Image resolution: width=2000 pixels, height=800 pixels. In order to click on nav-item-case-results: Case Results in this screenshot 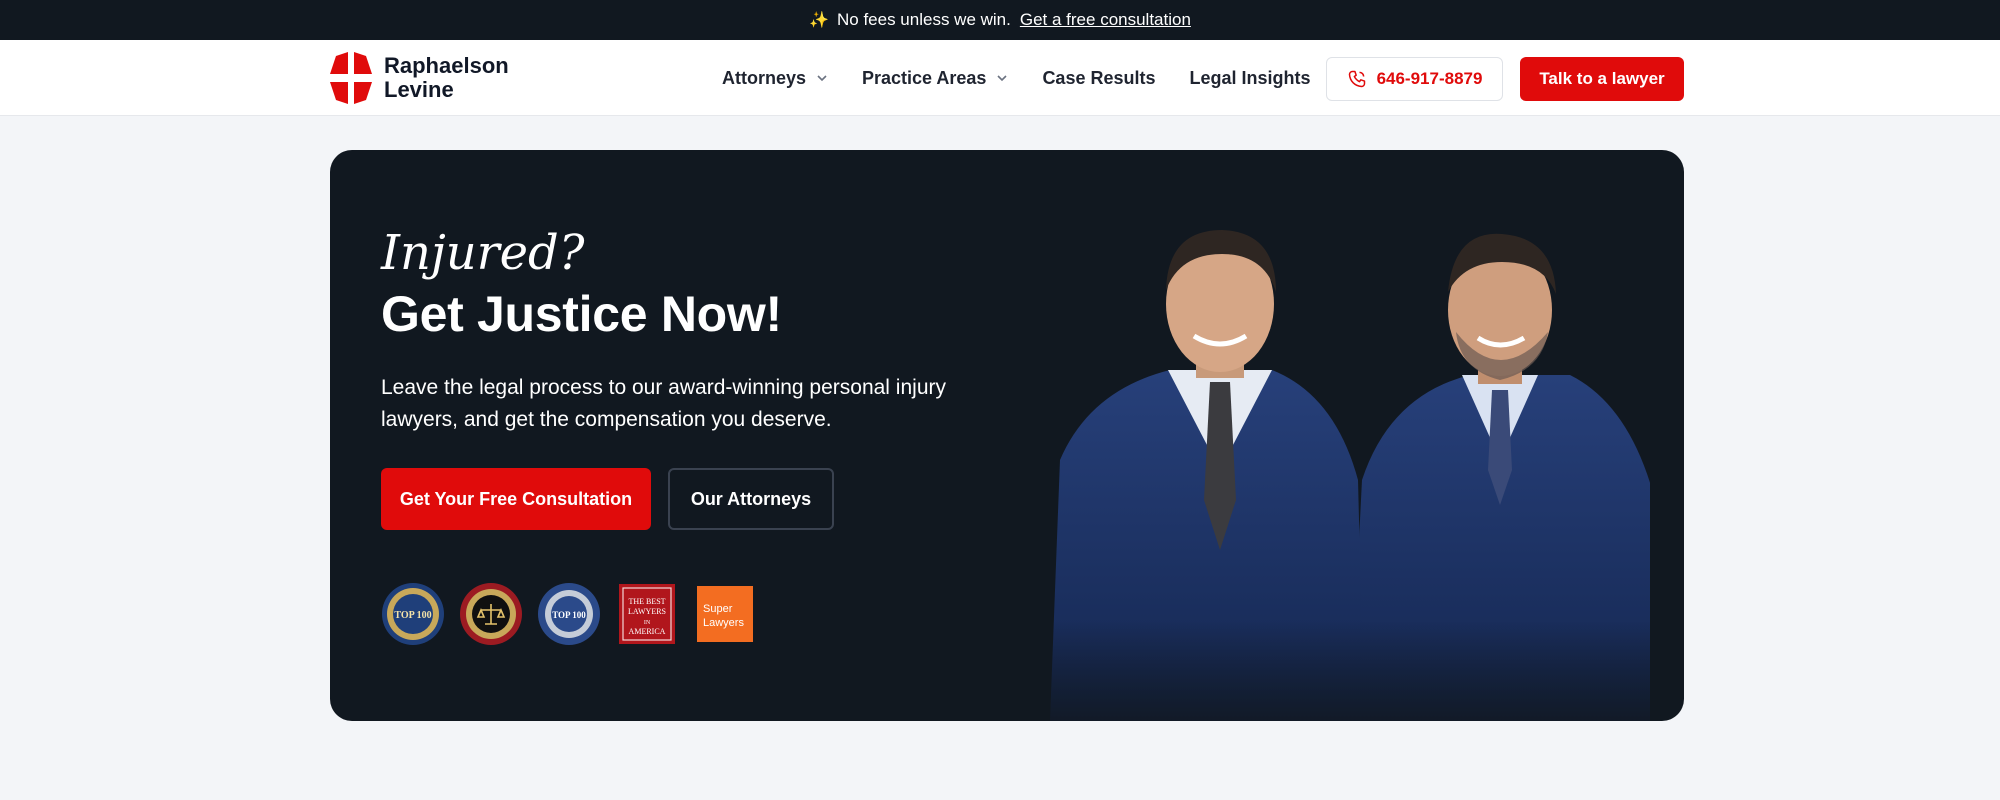, I will do `click(1098, 78)`.